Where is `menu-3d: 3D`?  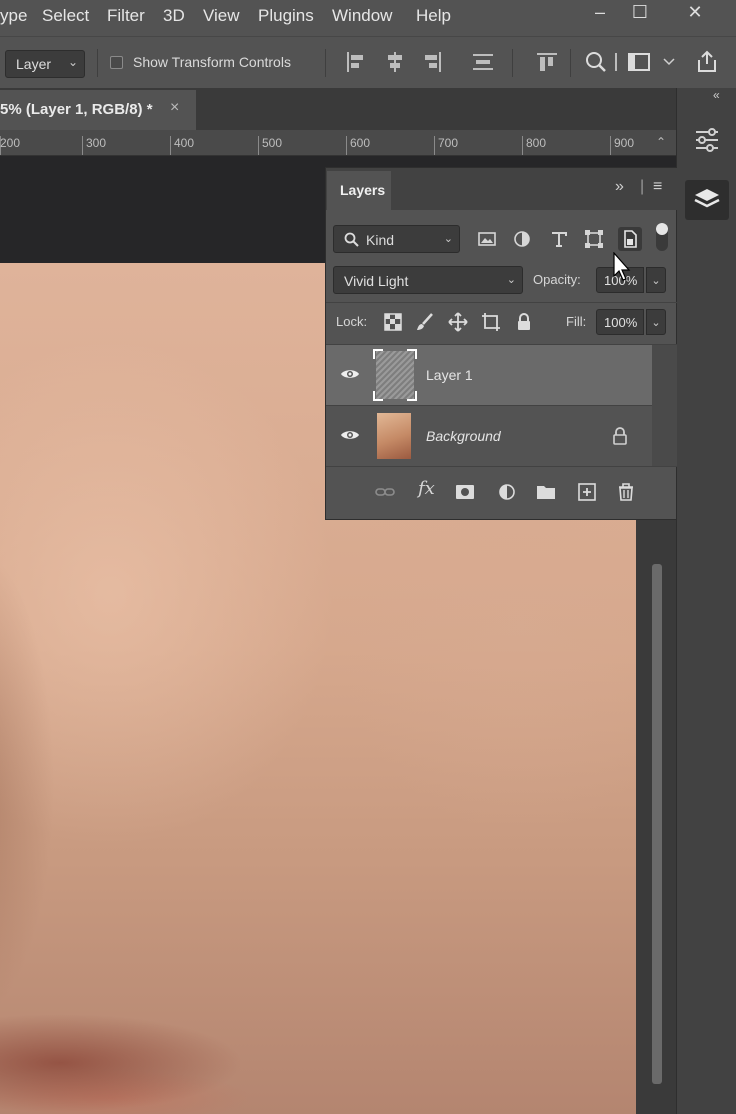
menu-3d: 3D is located at coordinates (174, 16).